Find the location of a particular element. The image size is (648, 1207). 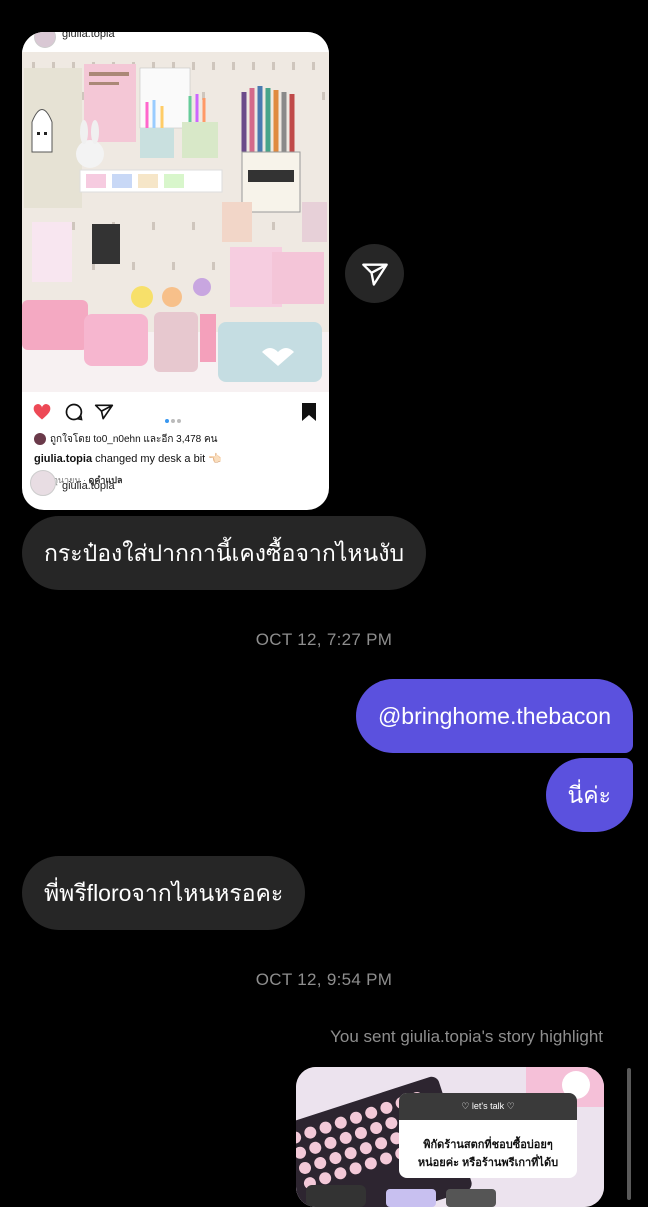

forward-share-button is located at coordinates (374, 273).